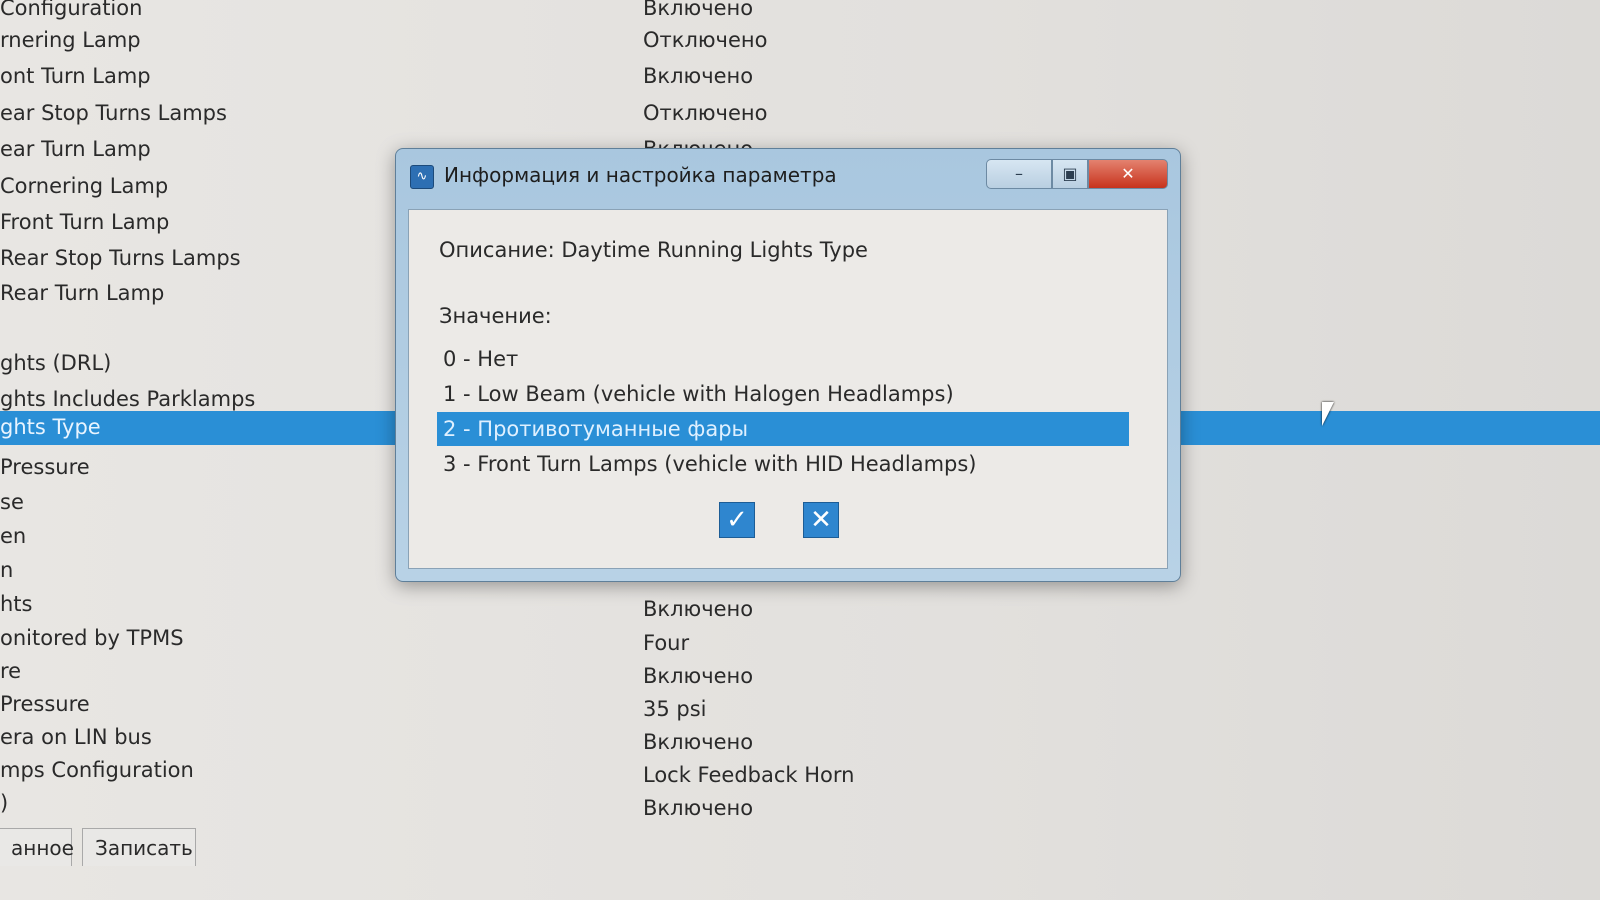 This screenshot has height=900, width=1600. What do you see at coordinates (675, 709) in the screenshot?
I see `row-value: 35 psi` at bounding box center [675, 709].